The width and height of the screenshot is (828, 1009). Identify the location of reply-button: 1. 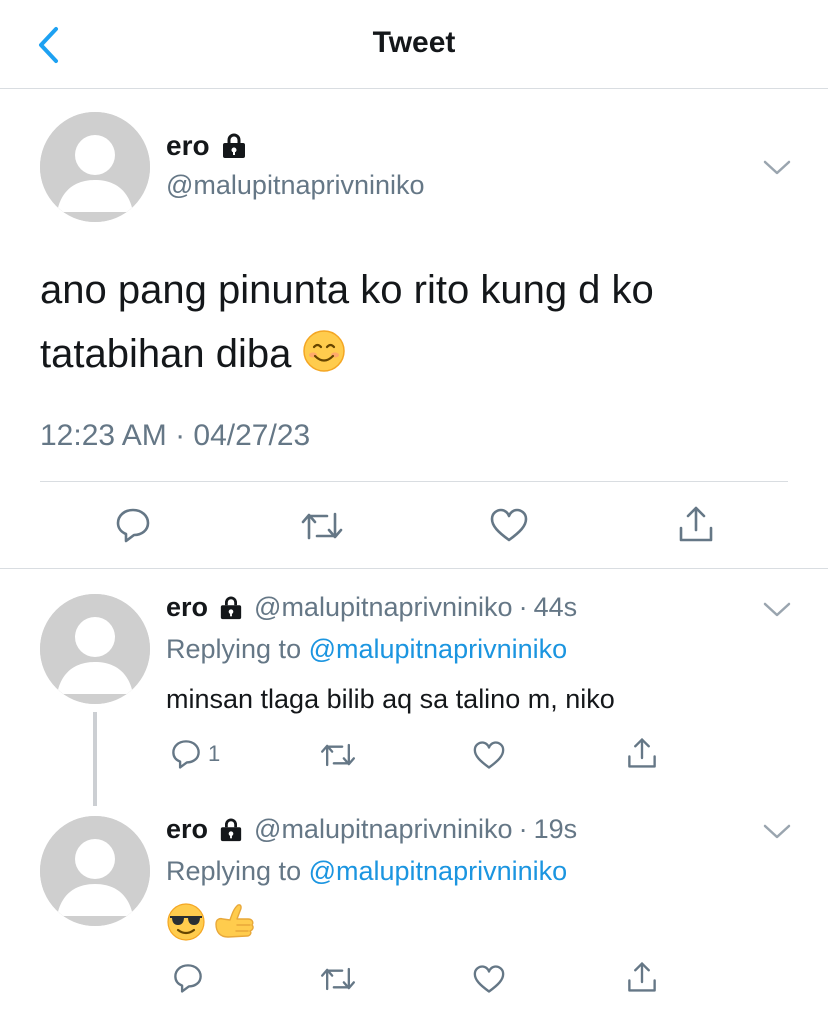
(195, 754).